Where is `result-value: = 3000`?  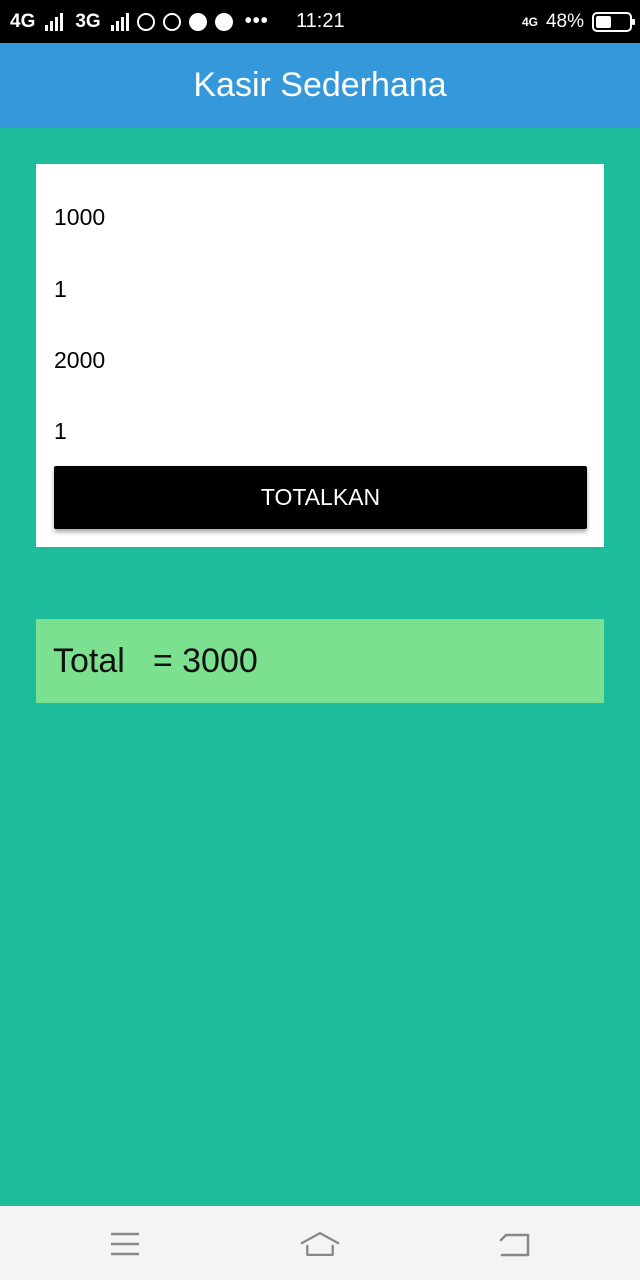 result-value: = 3000 is located at coordinates (205, 660).